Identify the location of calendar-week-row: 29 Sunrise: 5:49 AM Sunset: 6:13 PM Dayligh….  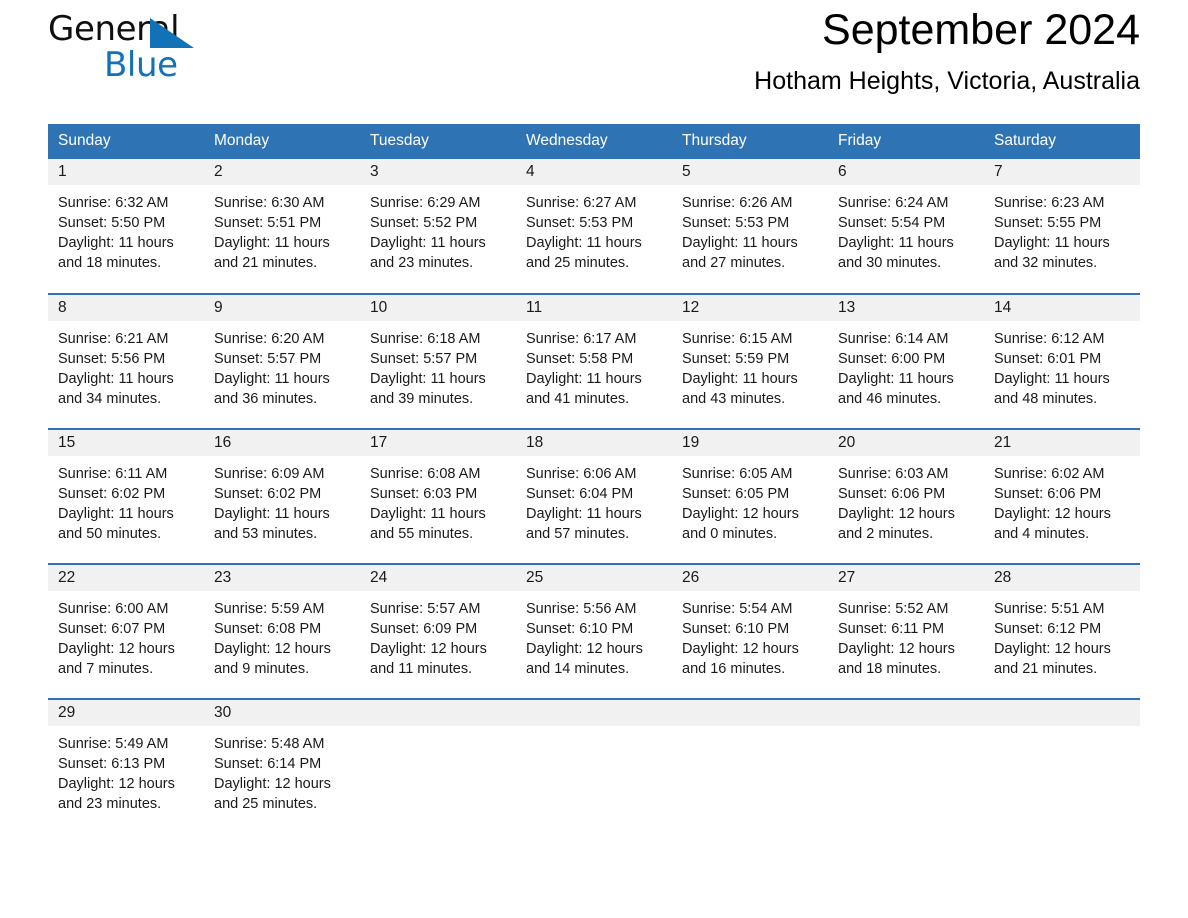
(594, 766).